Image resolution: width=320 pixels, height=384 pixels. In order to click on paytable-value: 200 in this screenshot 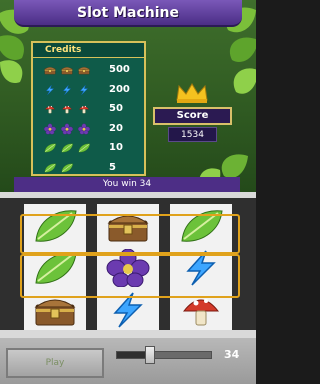, I will do `click(119, 89)`.